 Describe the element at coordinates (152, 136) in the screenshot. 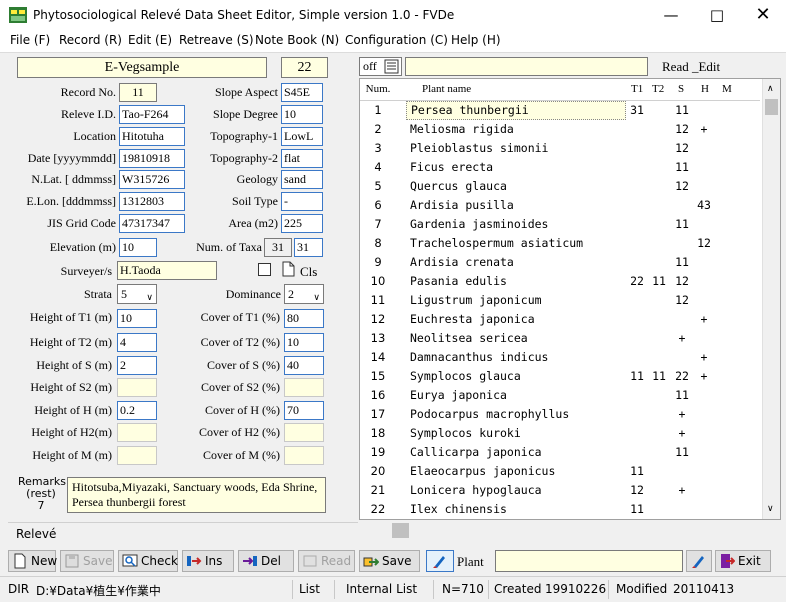

I see `location-field: Hitotuha` at that location.